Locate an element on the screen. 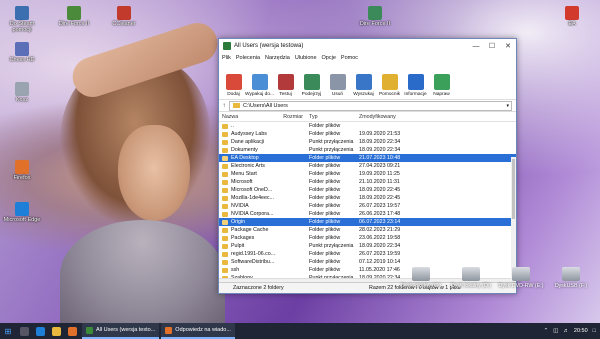 The width and height of the screenshot is (600, 339). folder-icon is located at coordinates (225, 262).